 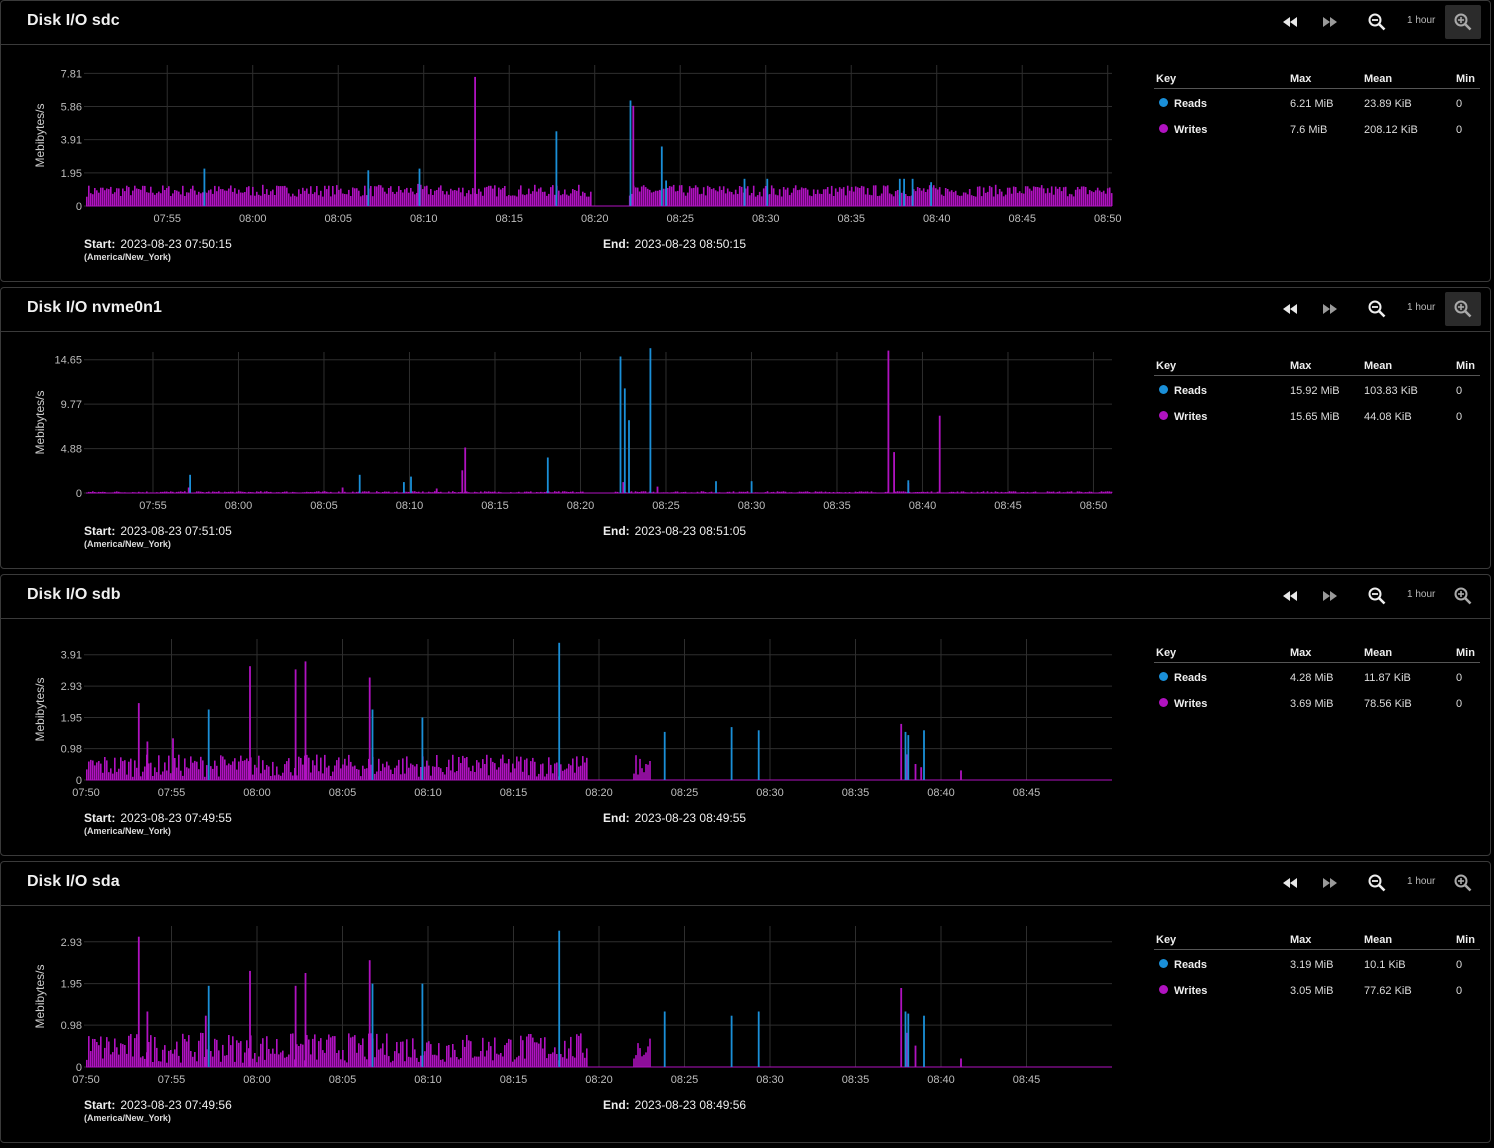 I want to click on y-tick-label: 0.98, so click(x=71, y=1026).